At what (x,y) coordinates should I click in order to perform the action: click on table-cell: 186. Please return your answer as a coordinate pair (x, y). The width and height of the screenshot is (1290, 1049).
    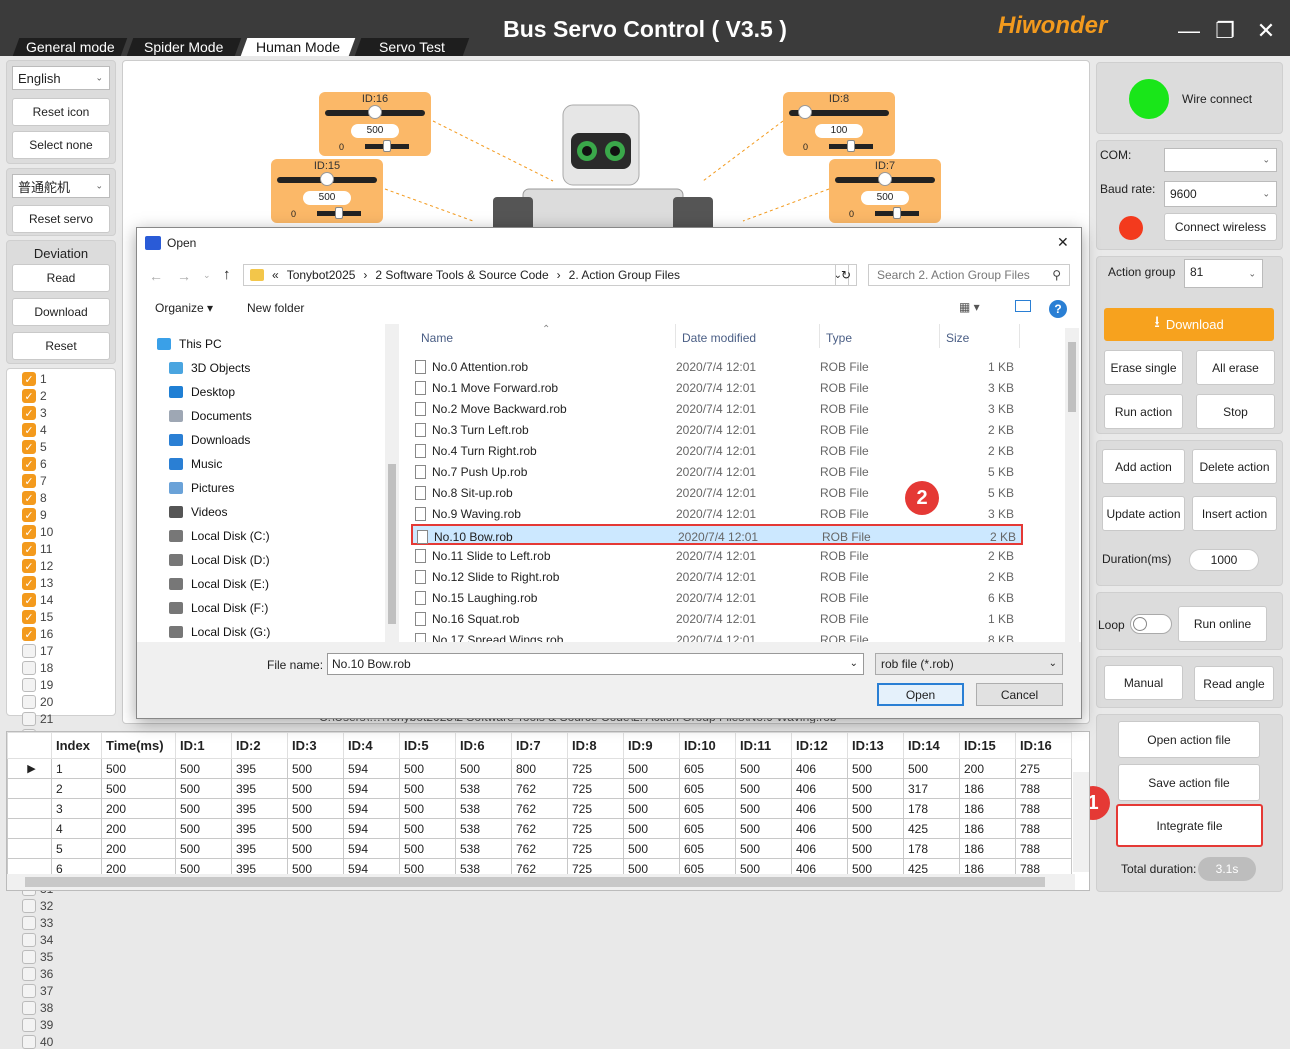
    Looking at the image, I should click on (987, 808).